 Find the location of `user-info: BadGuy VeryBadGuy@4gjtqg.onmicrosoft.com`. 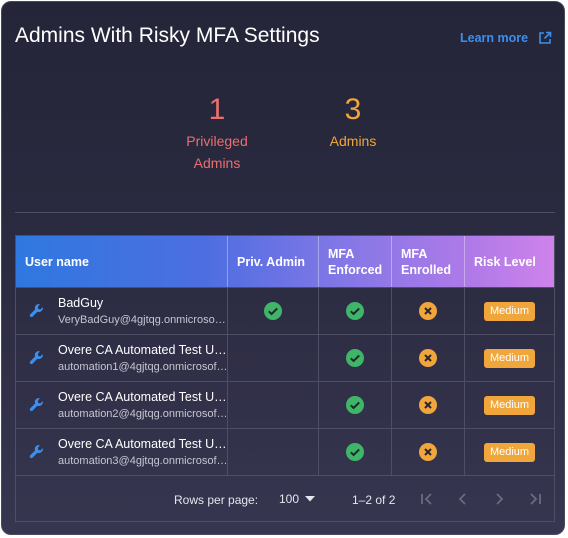

user-info: BadGuy VeryBadGuy@4gjtqg.onmicrosoft.com is located at coordinates (143, 311).